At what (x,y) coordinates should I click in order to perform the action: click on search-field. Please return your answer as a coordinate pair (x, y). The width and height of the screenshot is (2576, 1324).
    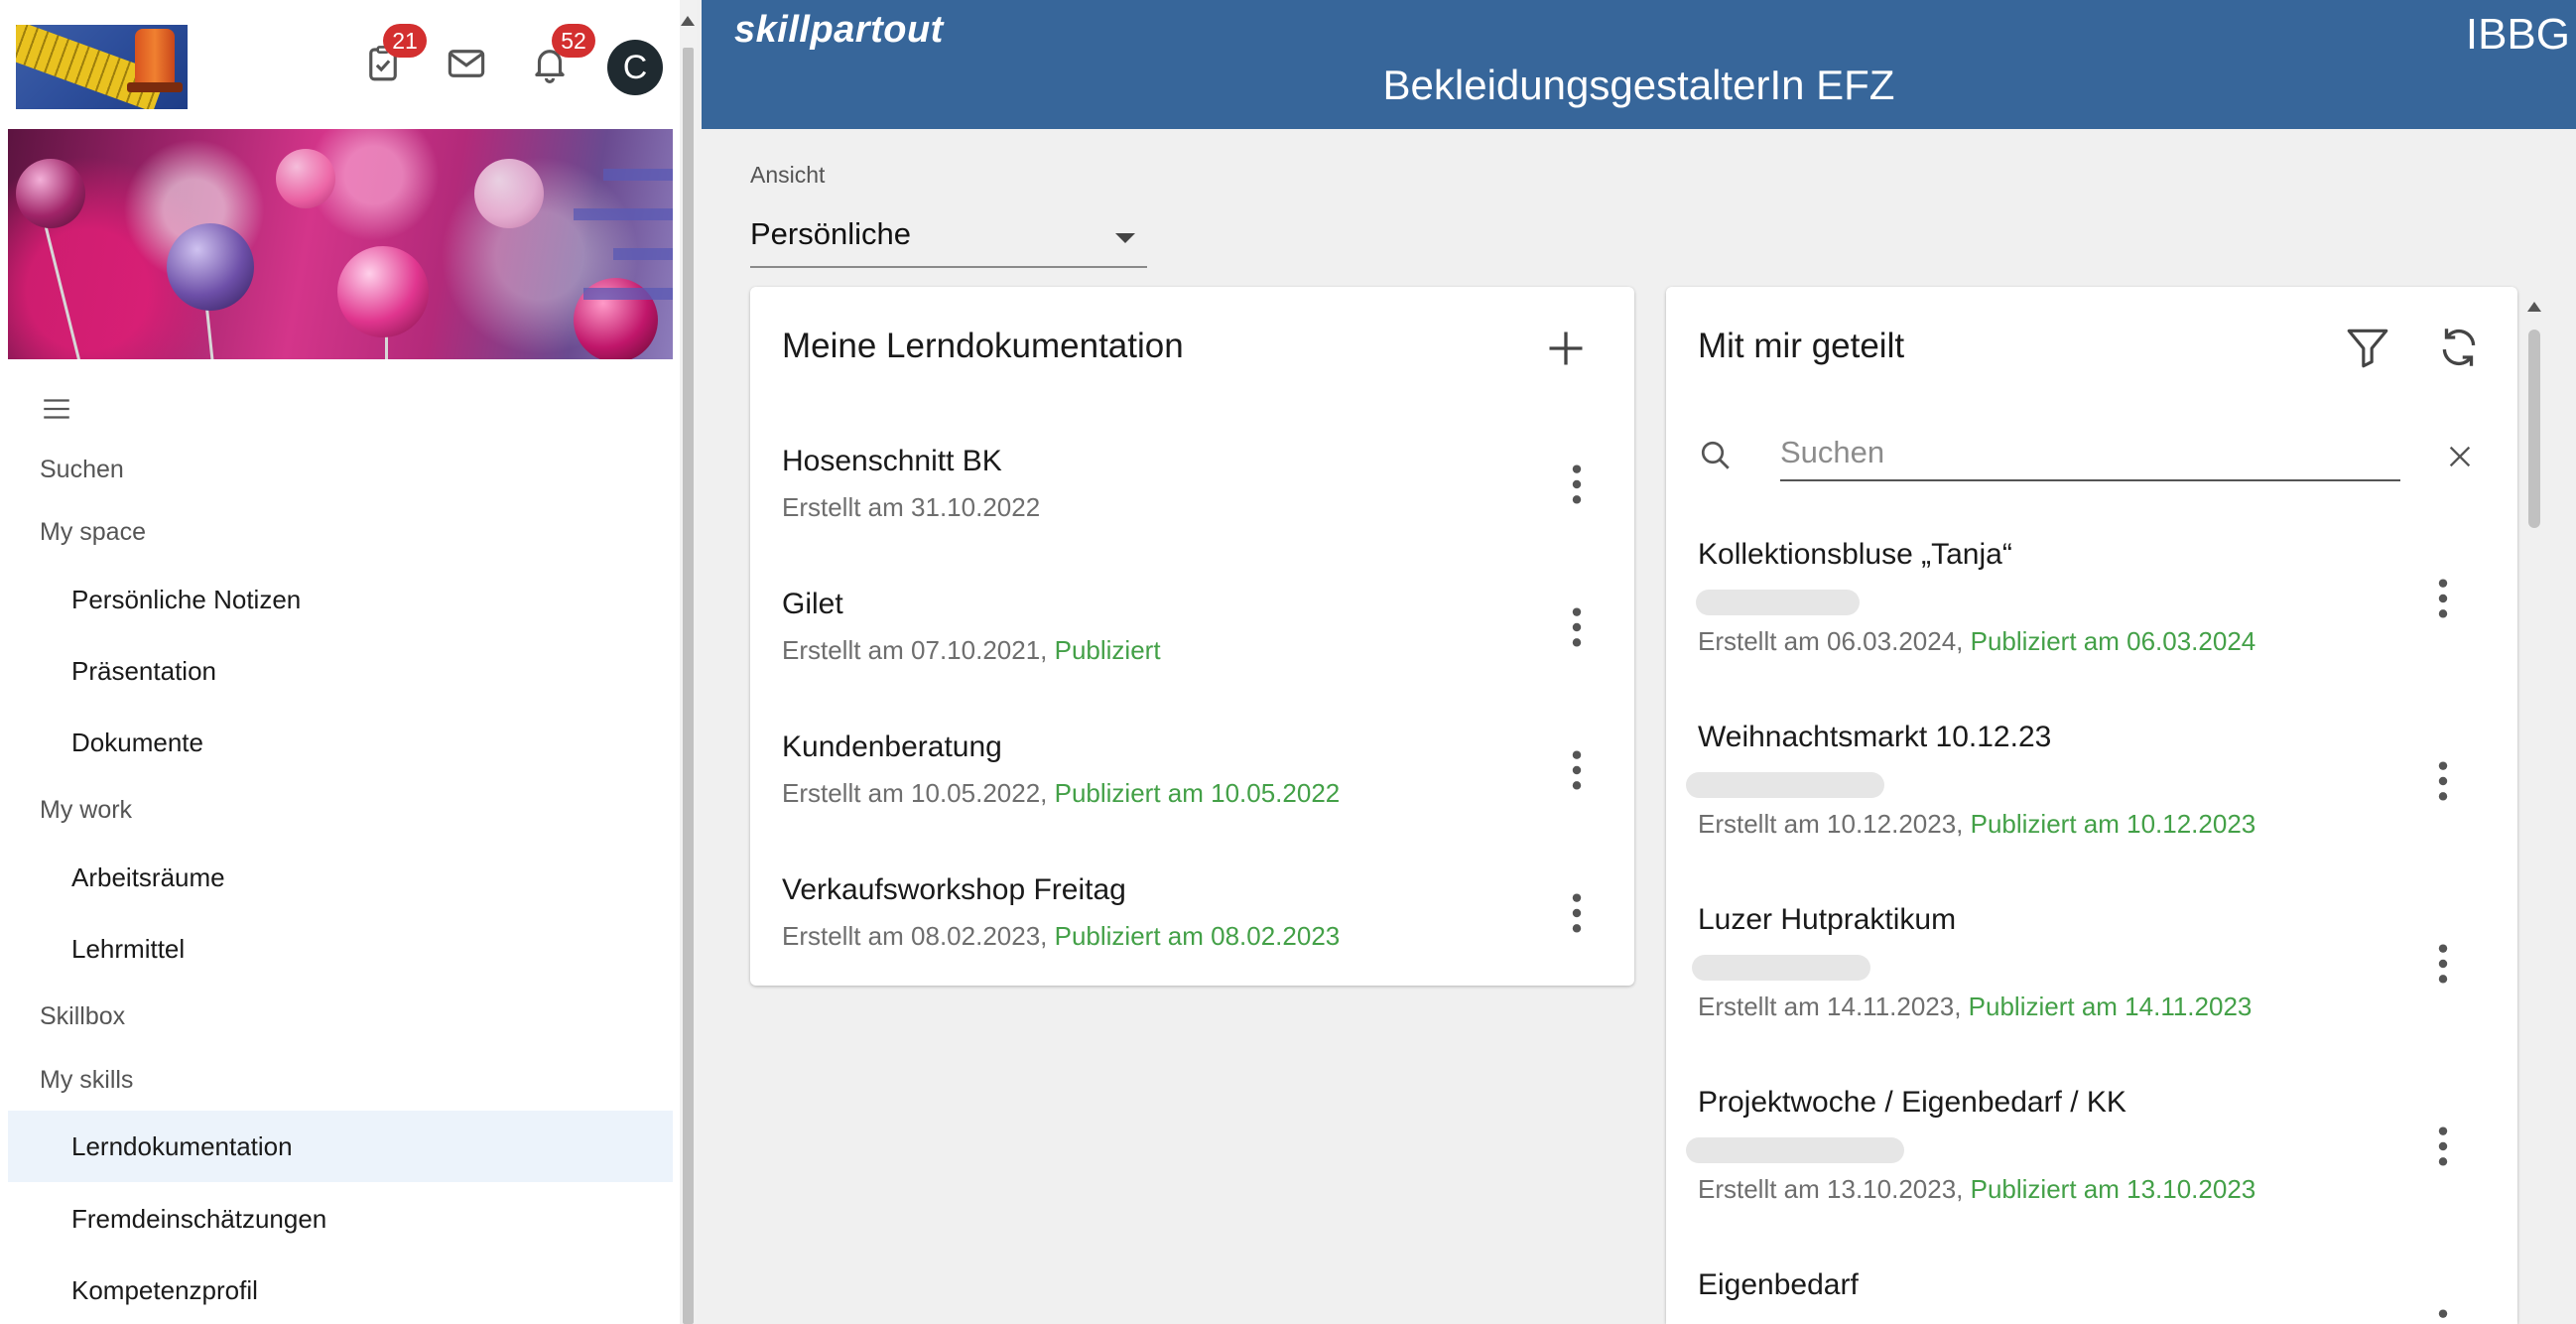
    Looking at the image, I should click on (2090, 453).